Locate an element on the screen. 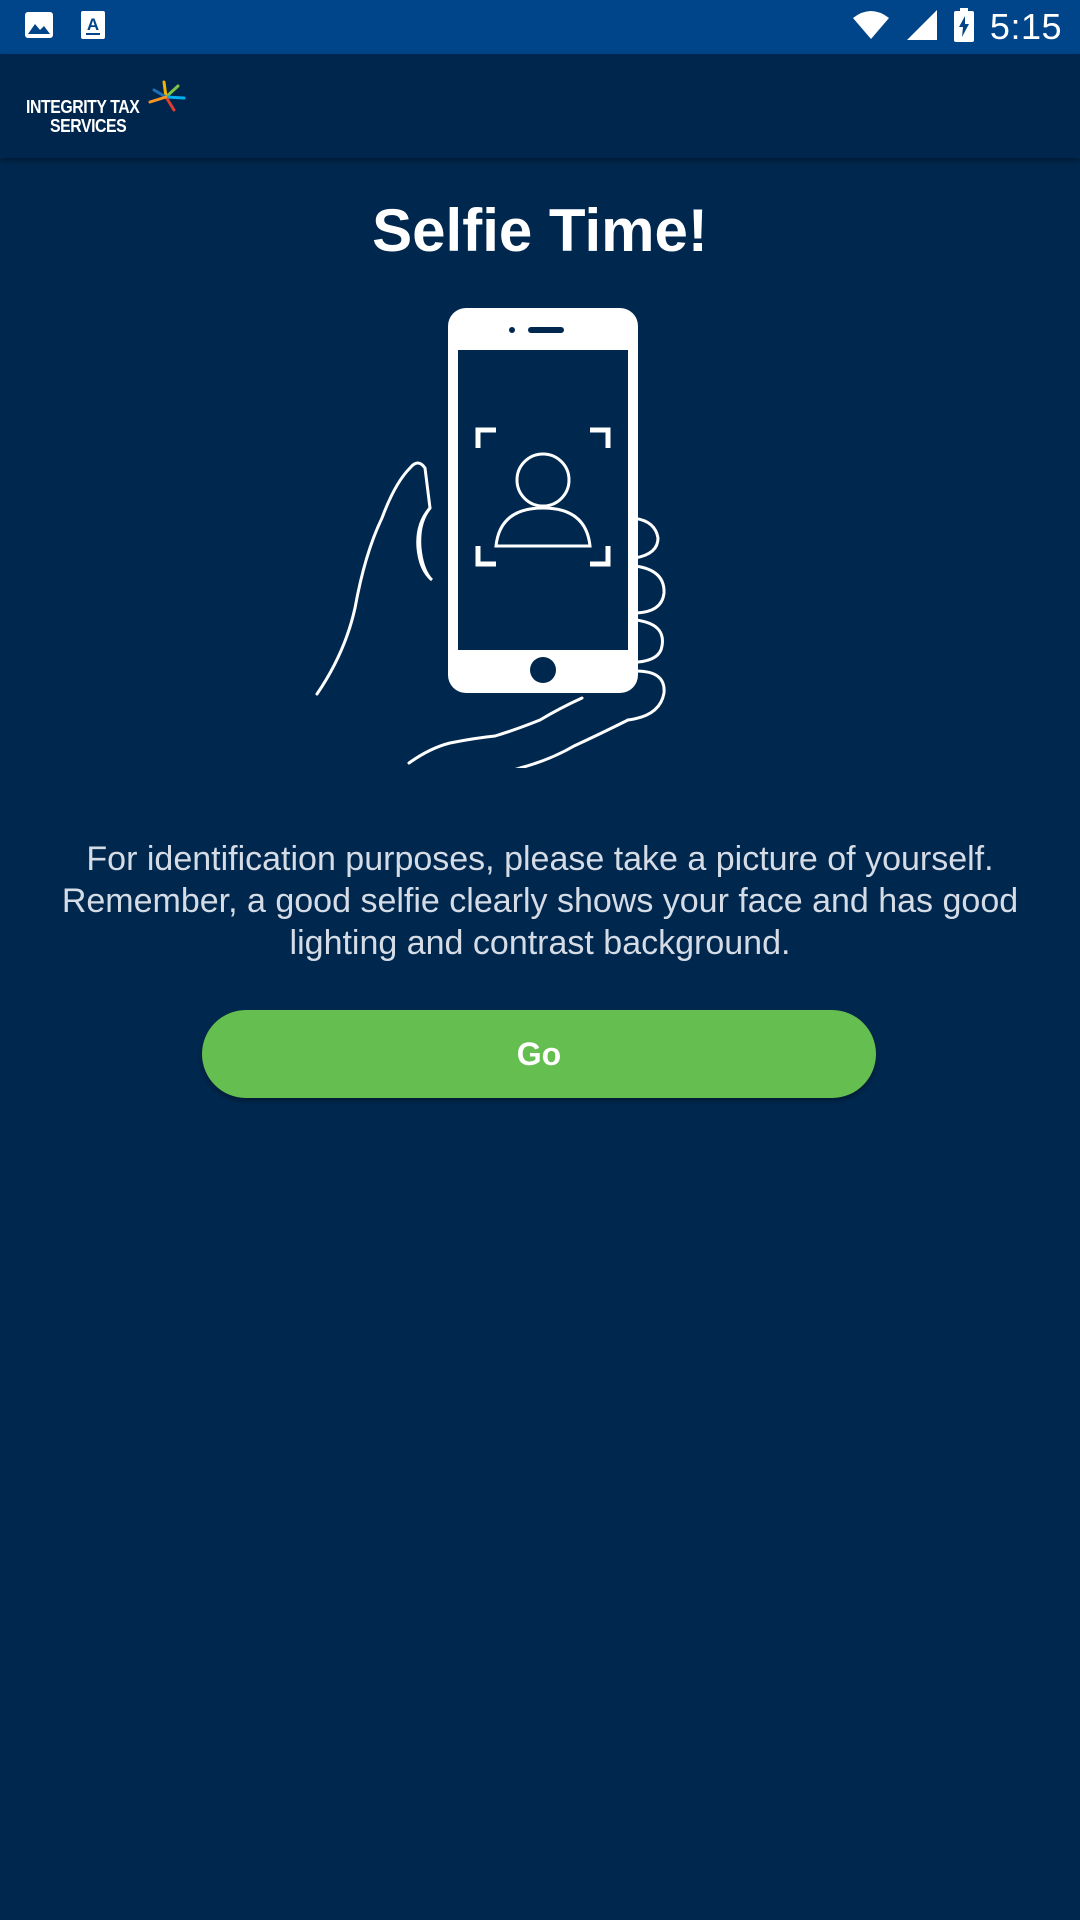 The image size is (1080, 1920). integrity-tax-logo: INTEGRITY TAX SERVICES is located at coordinates (106, 108).